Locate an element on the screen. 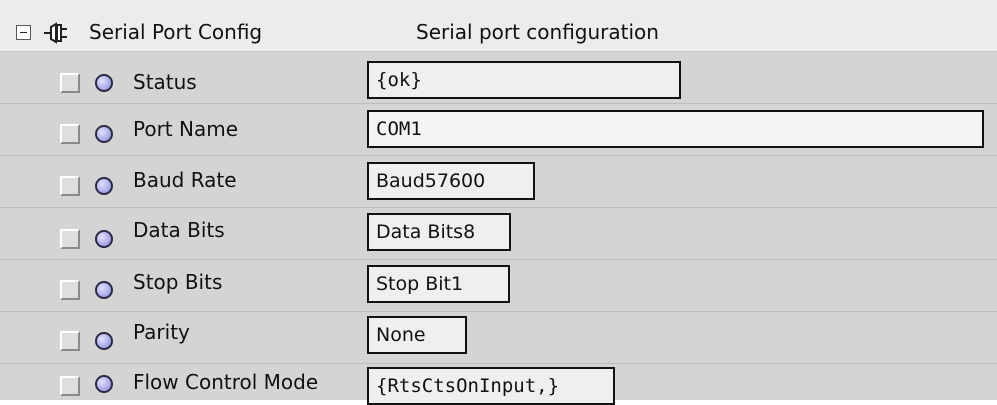 The height and width of the screenshot is (405, 997). property-label: Status is located at coordinates (165, 82).